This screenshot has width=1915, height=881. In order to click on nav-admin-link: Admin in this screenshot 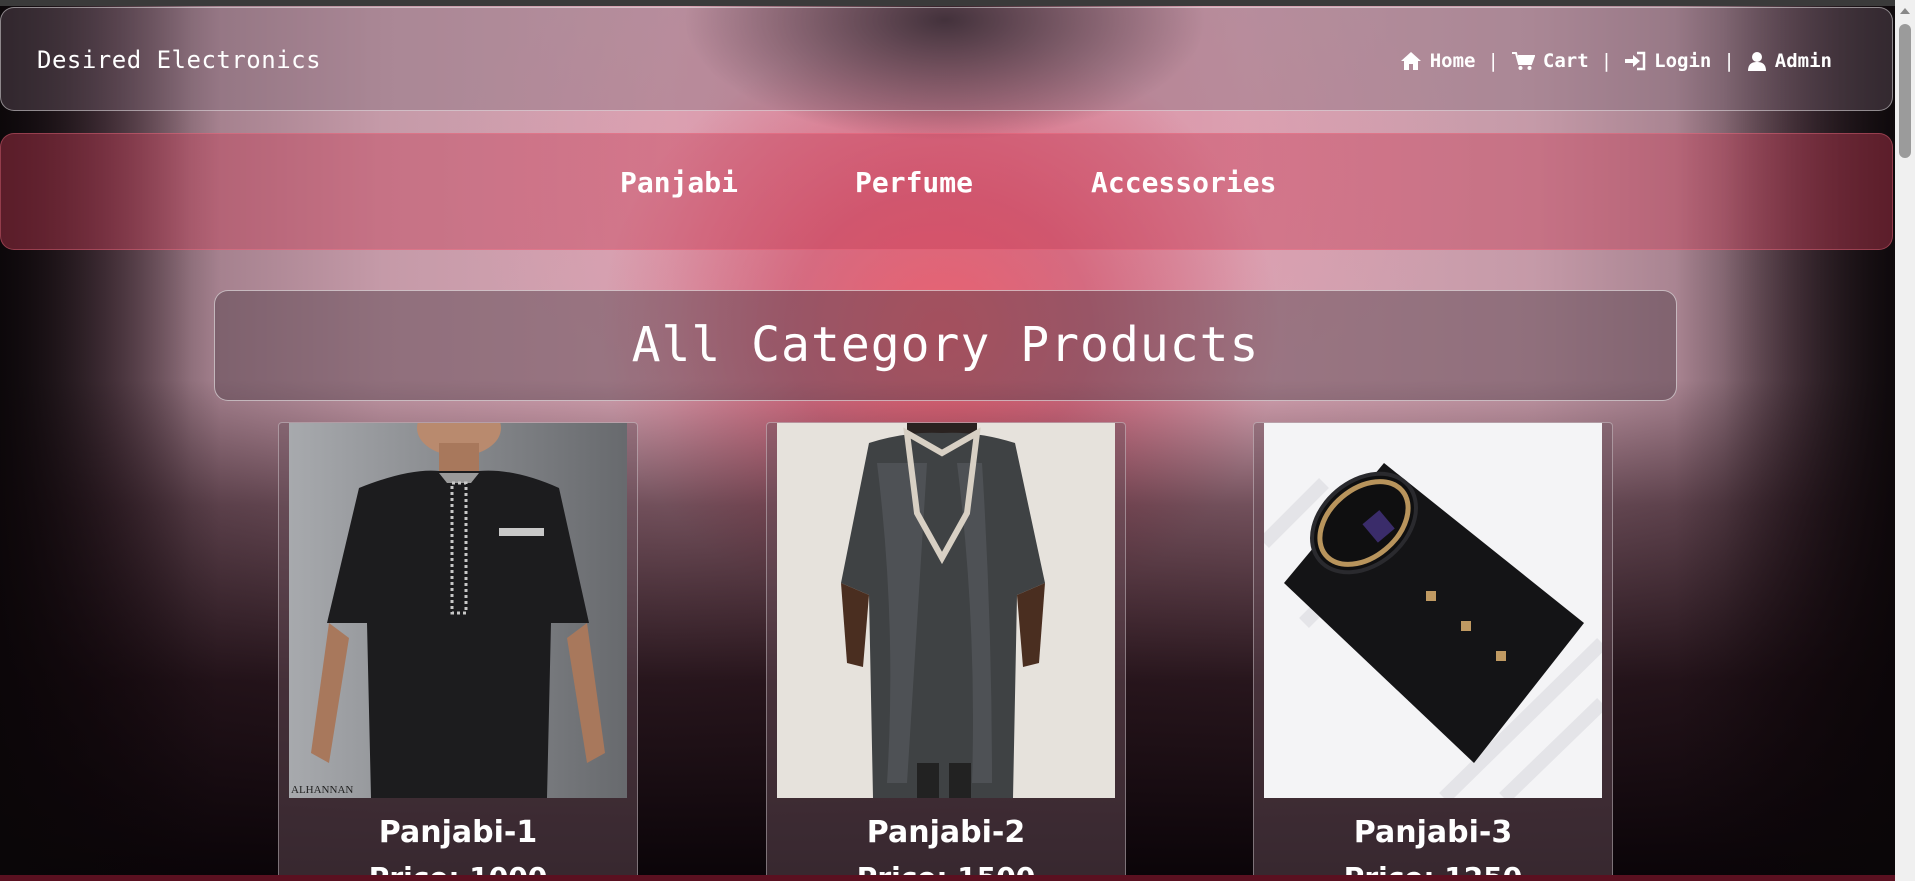, I will do `click(1789, 61)`.